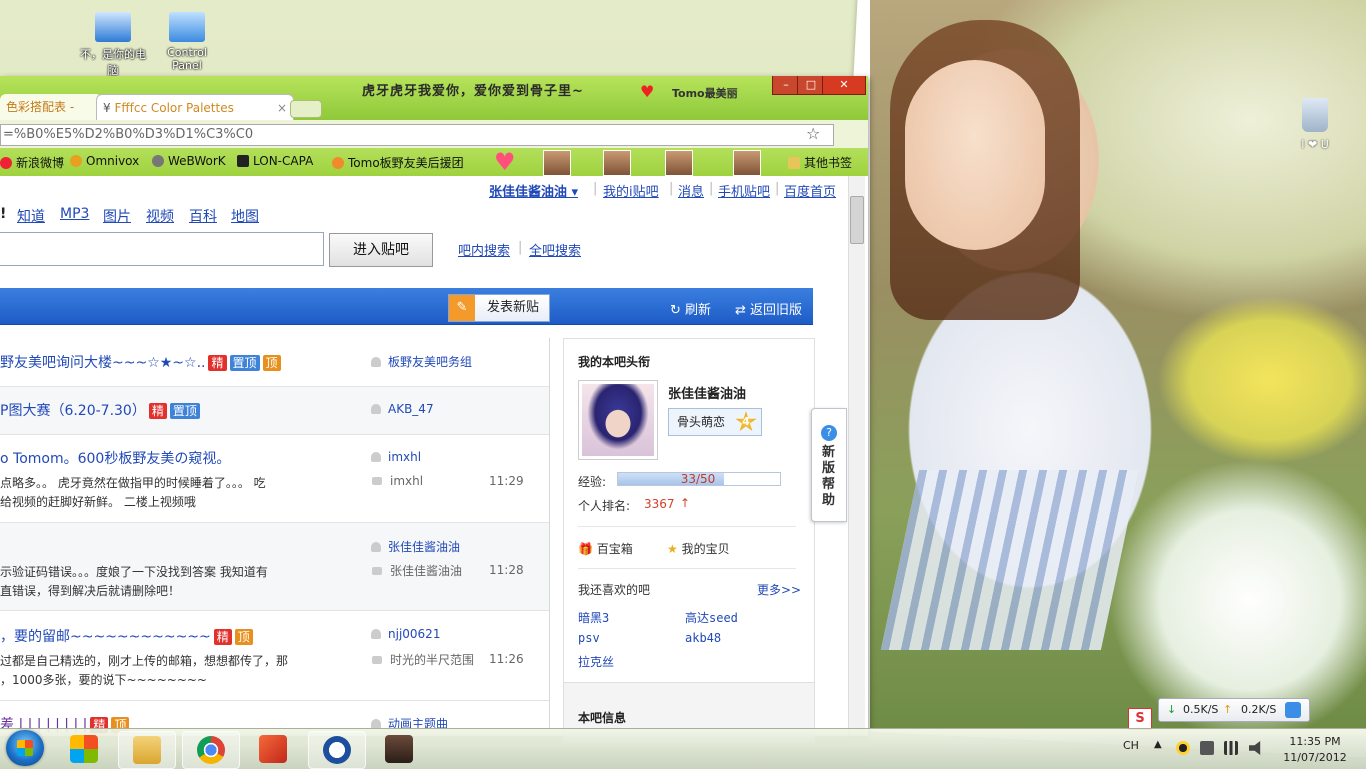  What do you see at coordinates (691, 190) in the screenshot?
I see `messages-link: 消息` at bounding box center [691, 190].